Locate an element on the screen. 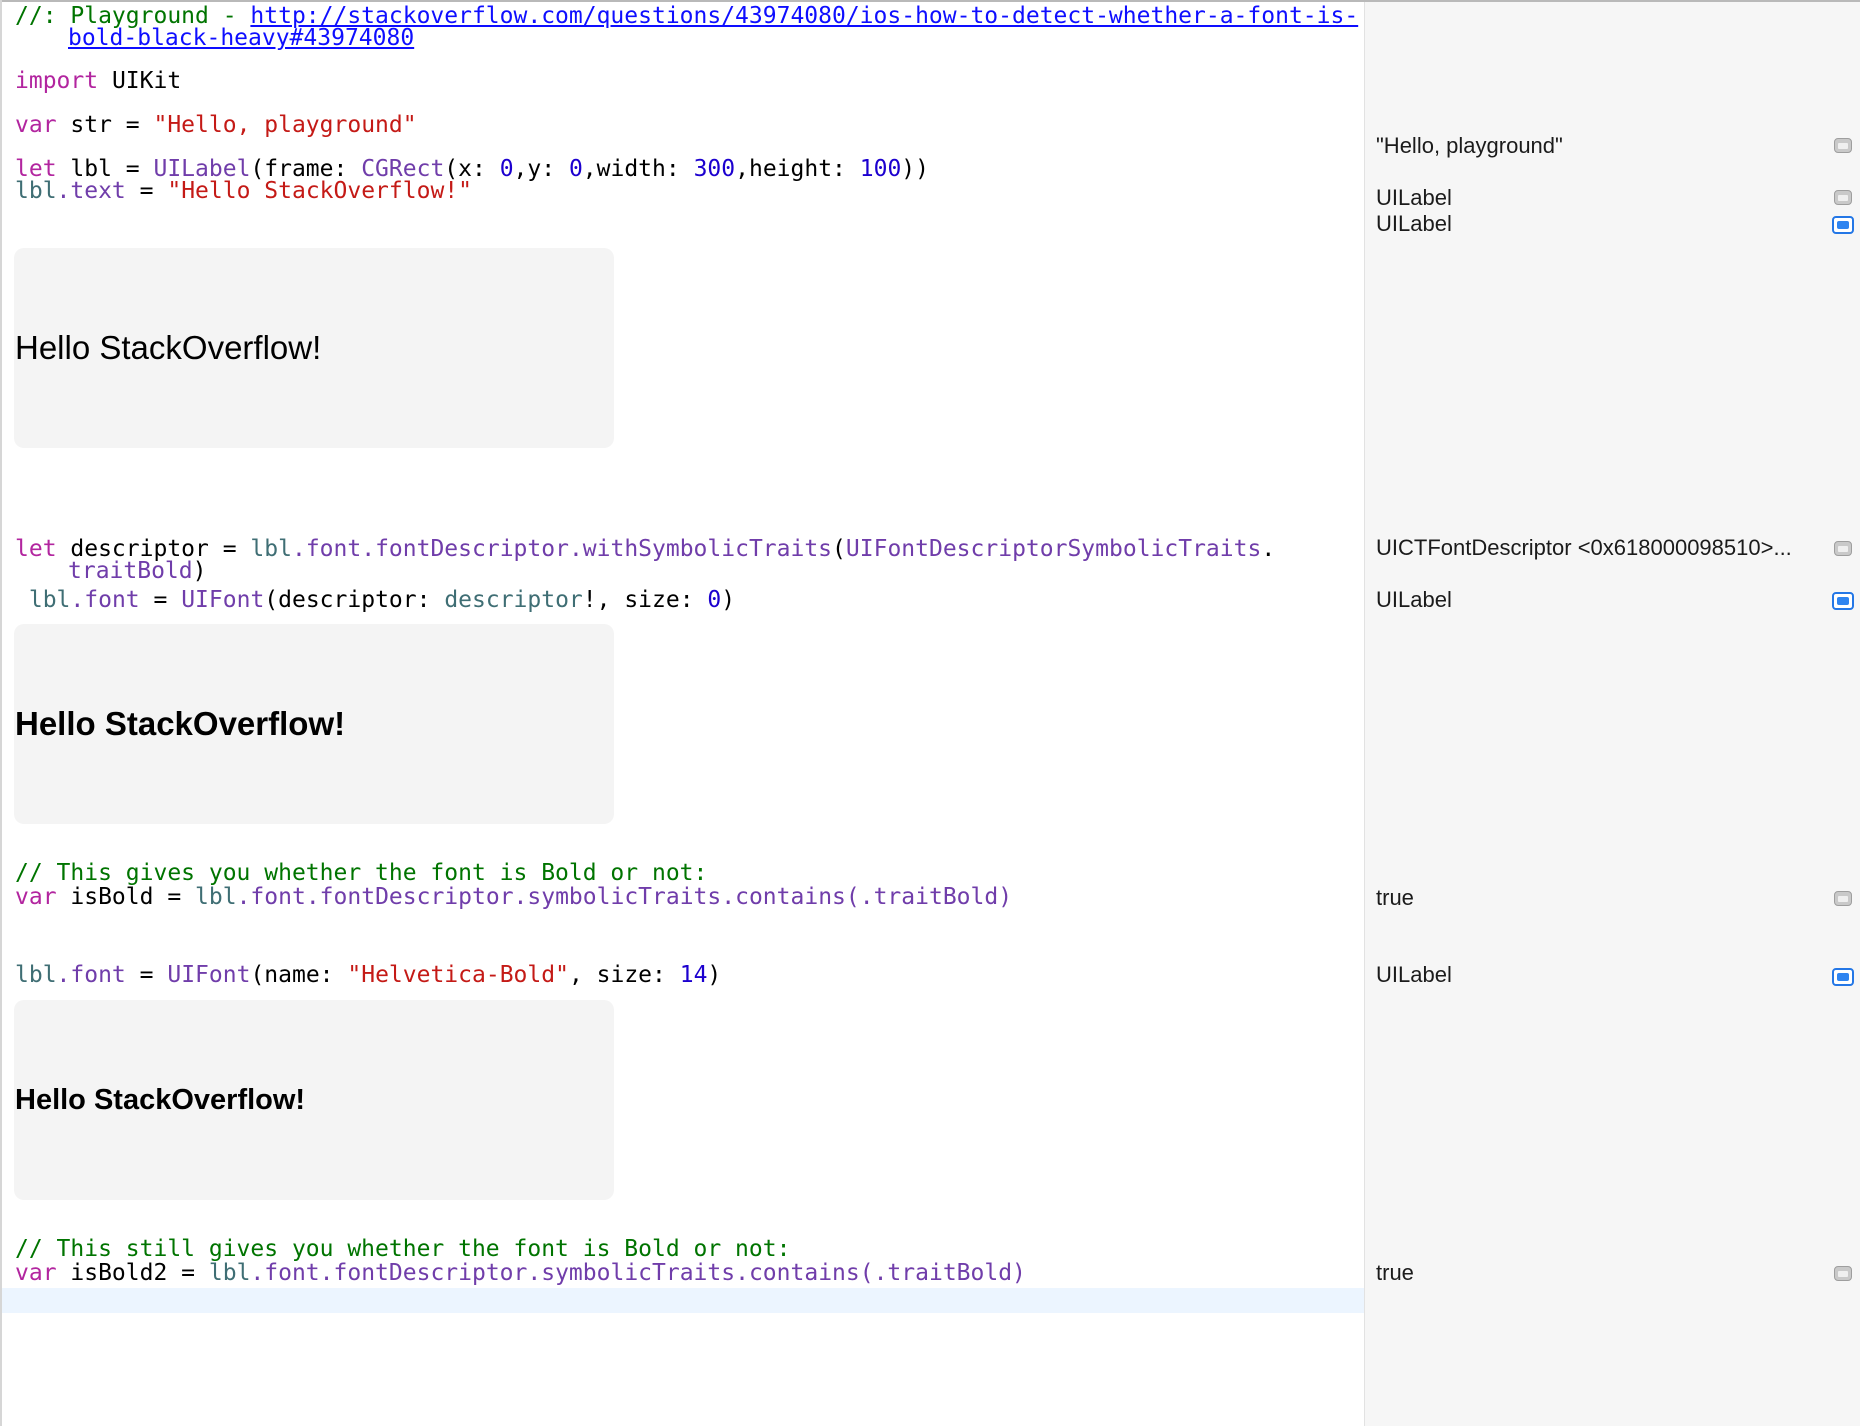 The height and width of the screenshot is (1426, 1860). result-str: "Hello, playground" is located at coordinates (1469, 145).